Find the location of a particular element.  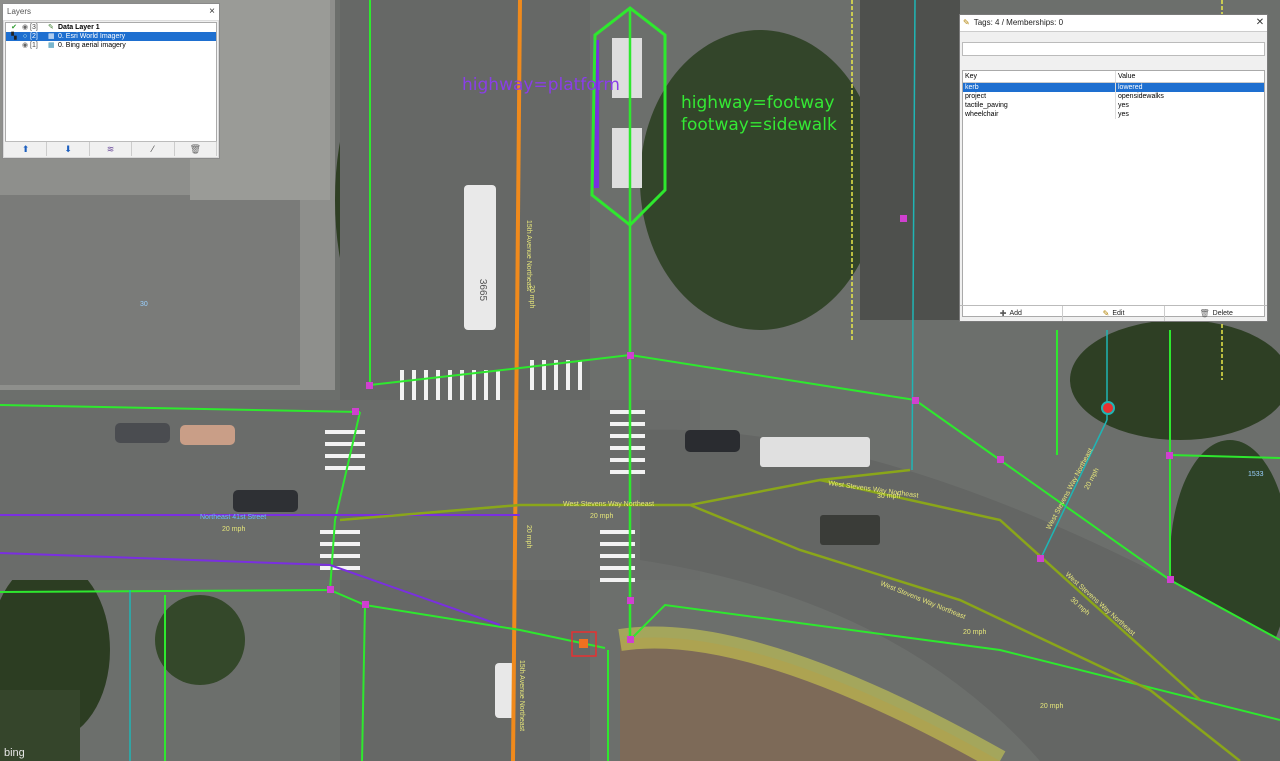

close-icon: × is located at coordinates (212, 12).